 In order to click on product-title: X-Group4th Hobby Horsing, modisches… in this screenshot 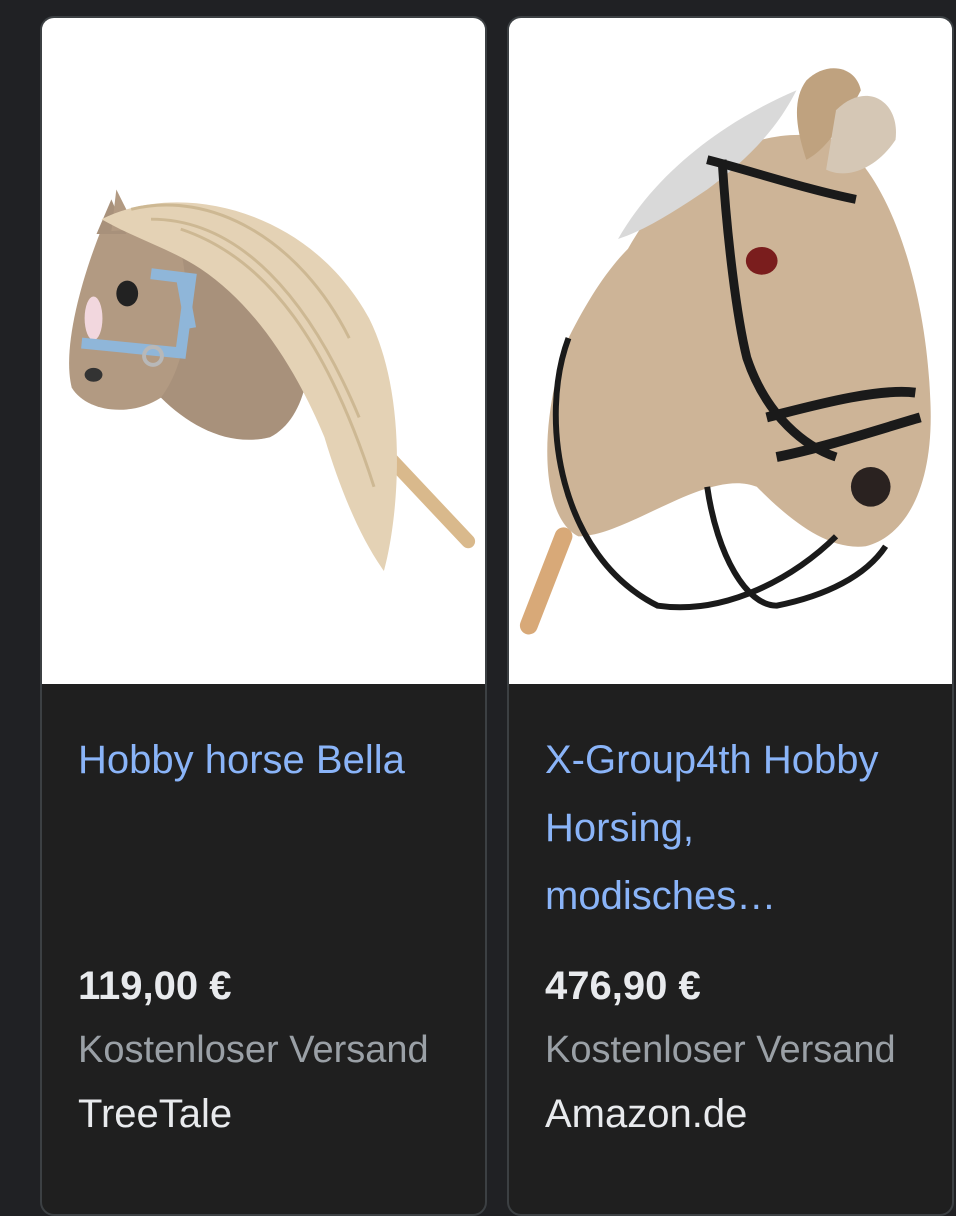, I will do `click(738, 828)`.